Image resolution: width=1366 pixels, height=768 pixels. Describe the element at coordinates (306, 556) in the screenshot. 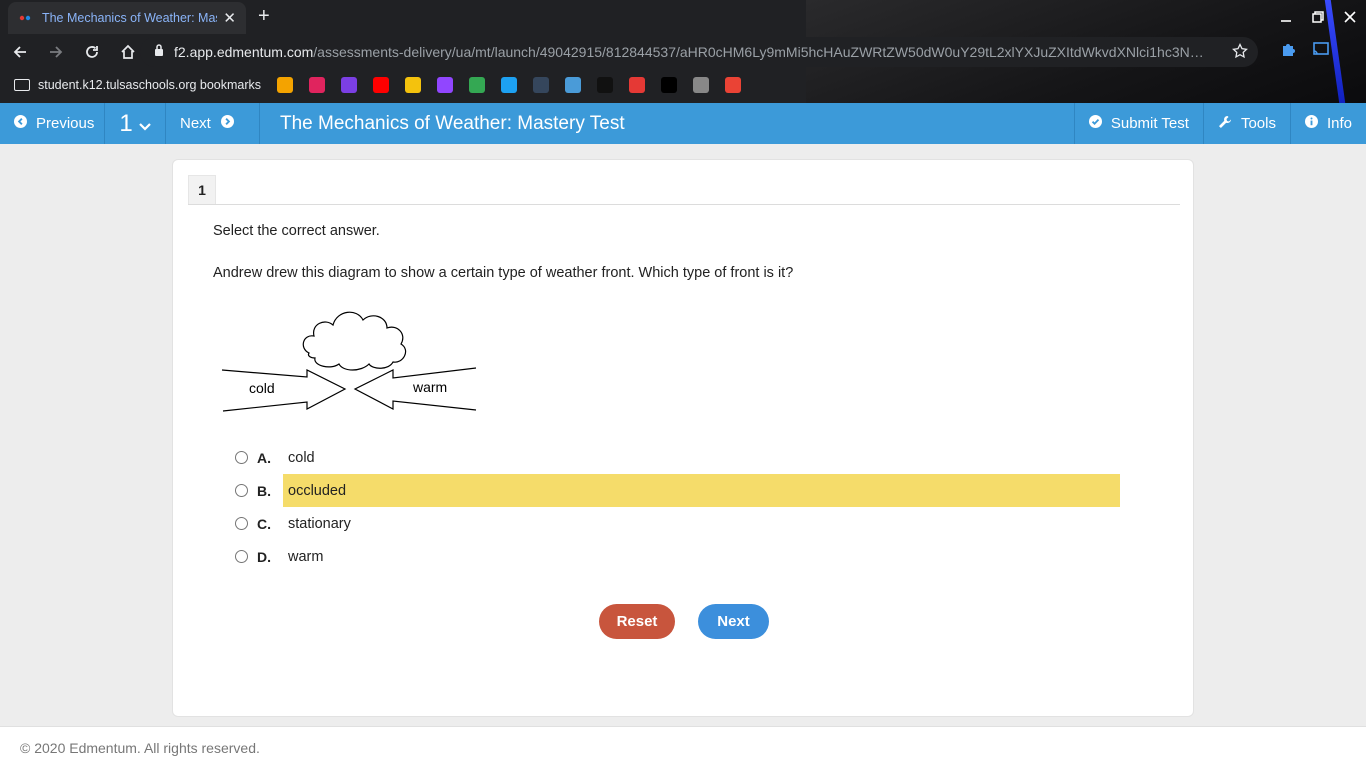

I see `choice-text: warm` at that location.